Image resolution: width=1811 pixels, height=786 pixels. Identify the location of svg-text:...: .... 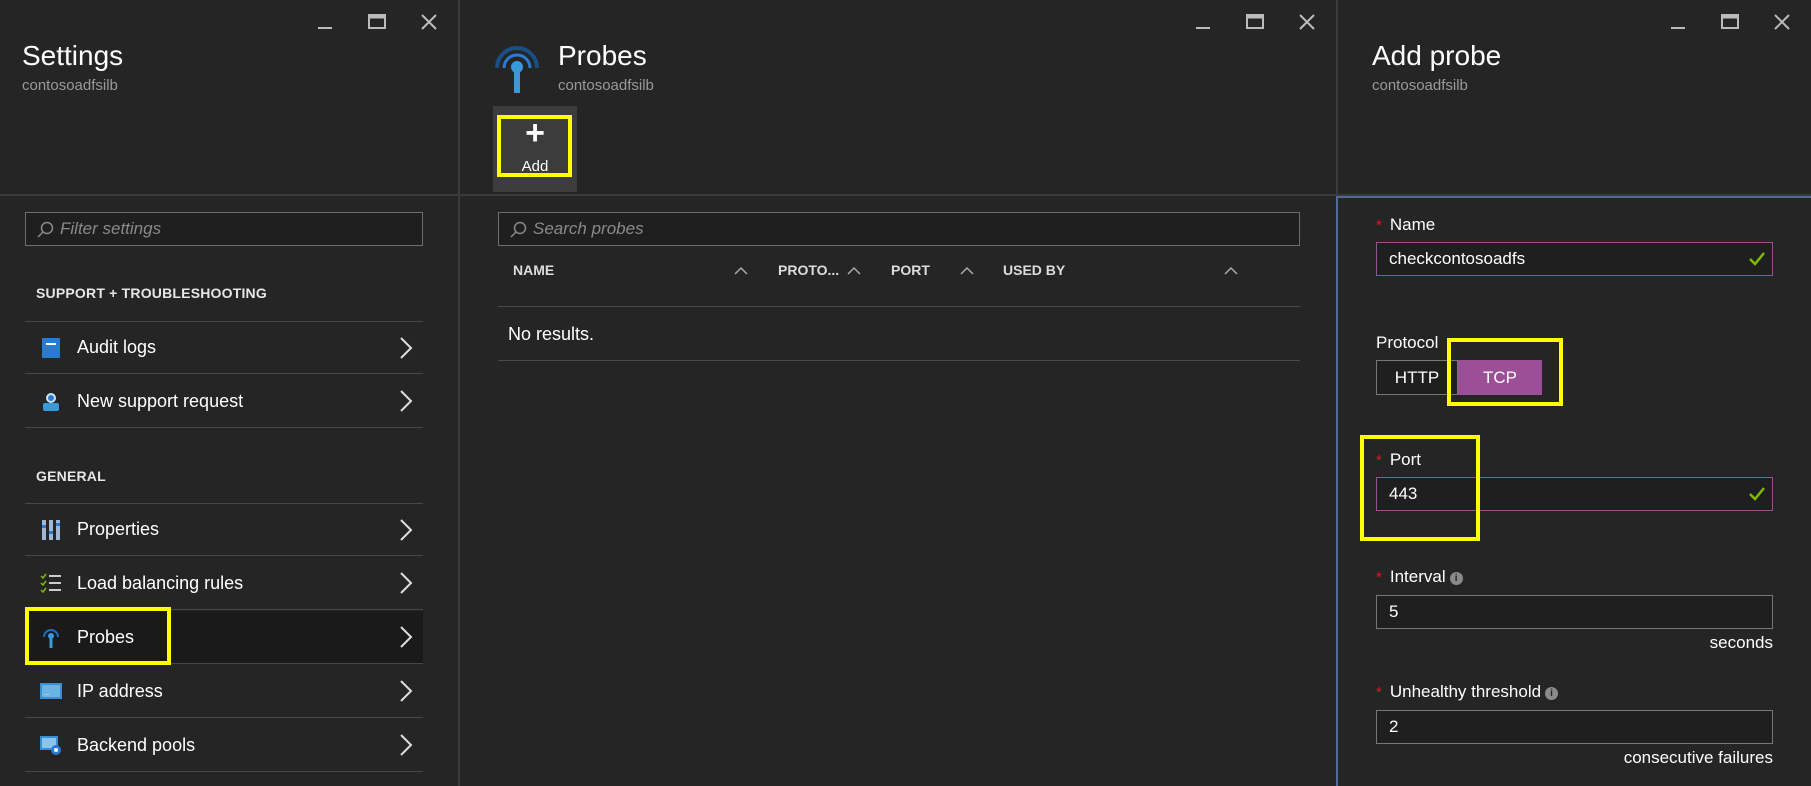
(47, 693).